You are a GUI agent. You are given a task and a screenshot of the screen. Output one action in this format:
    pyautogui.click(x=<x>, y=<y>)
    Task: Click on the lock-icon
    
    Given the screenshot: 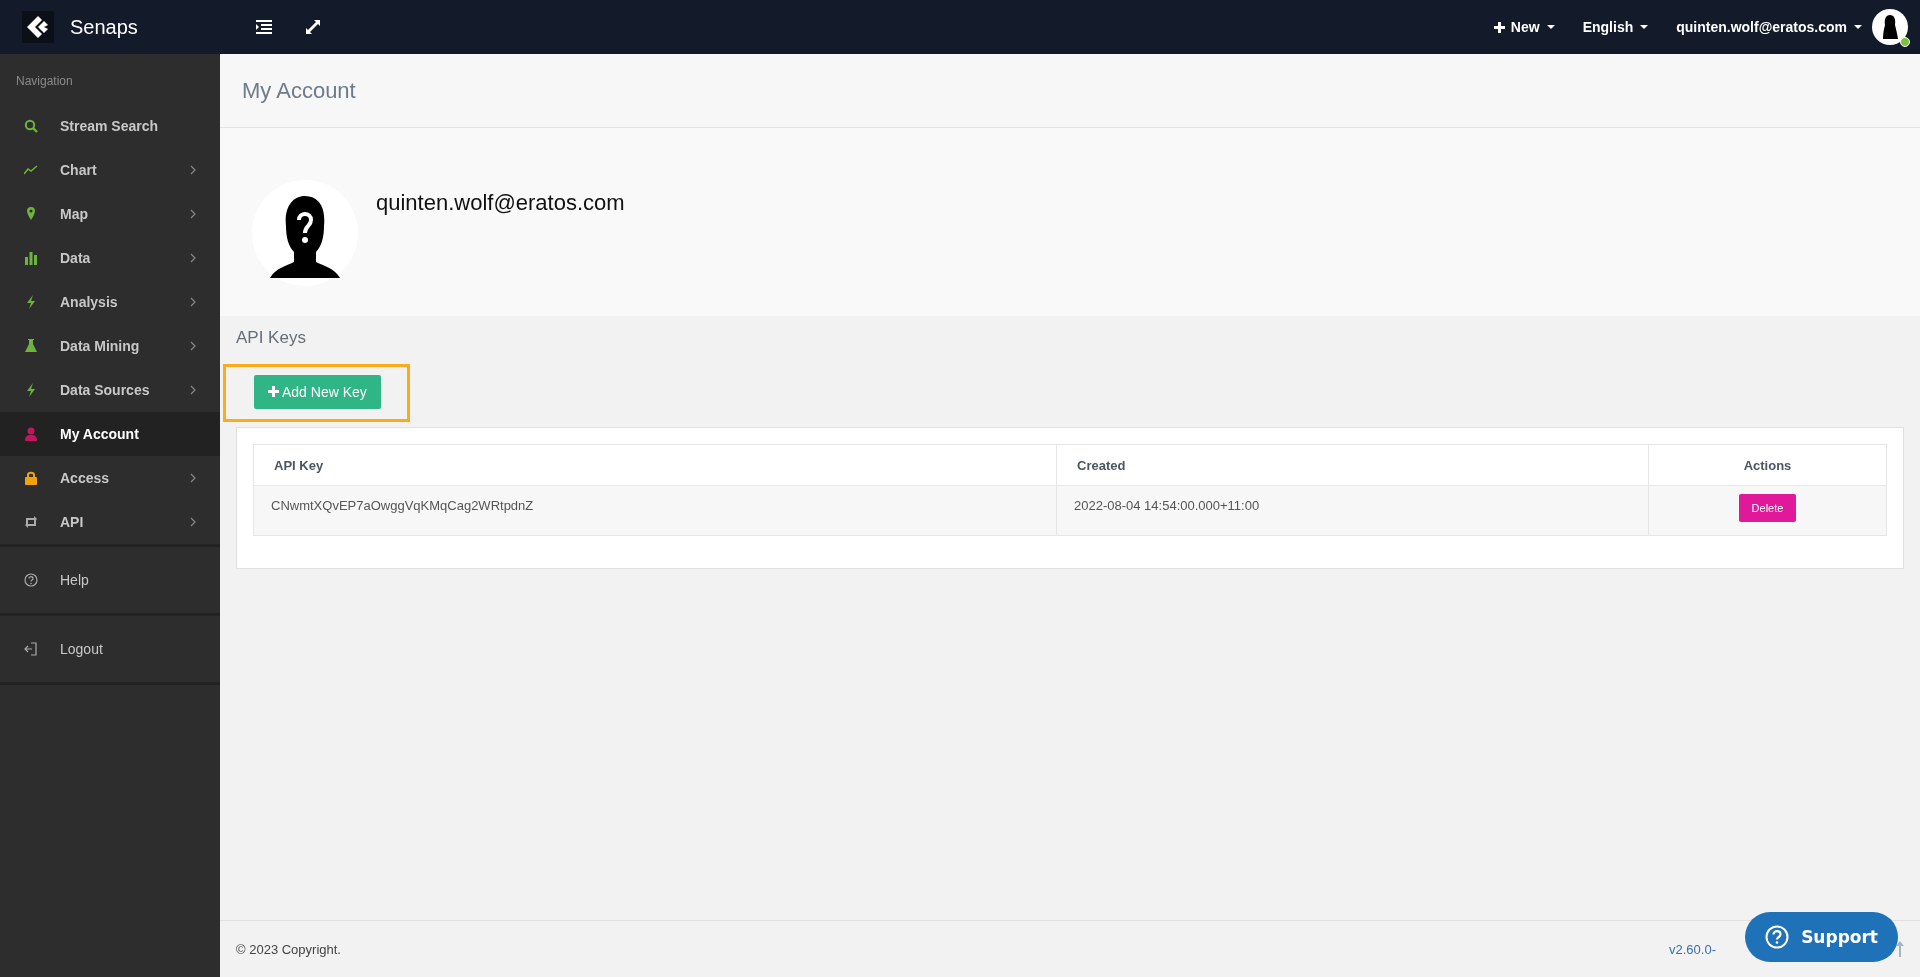 What is the action you would take?
    pyautogui.click(x=31, y=478)
    